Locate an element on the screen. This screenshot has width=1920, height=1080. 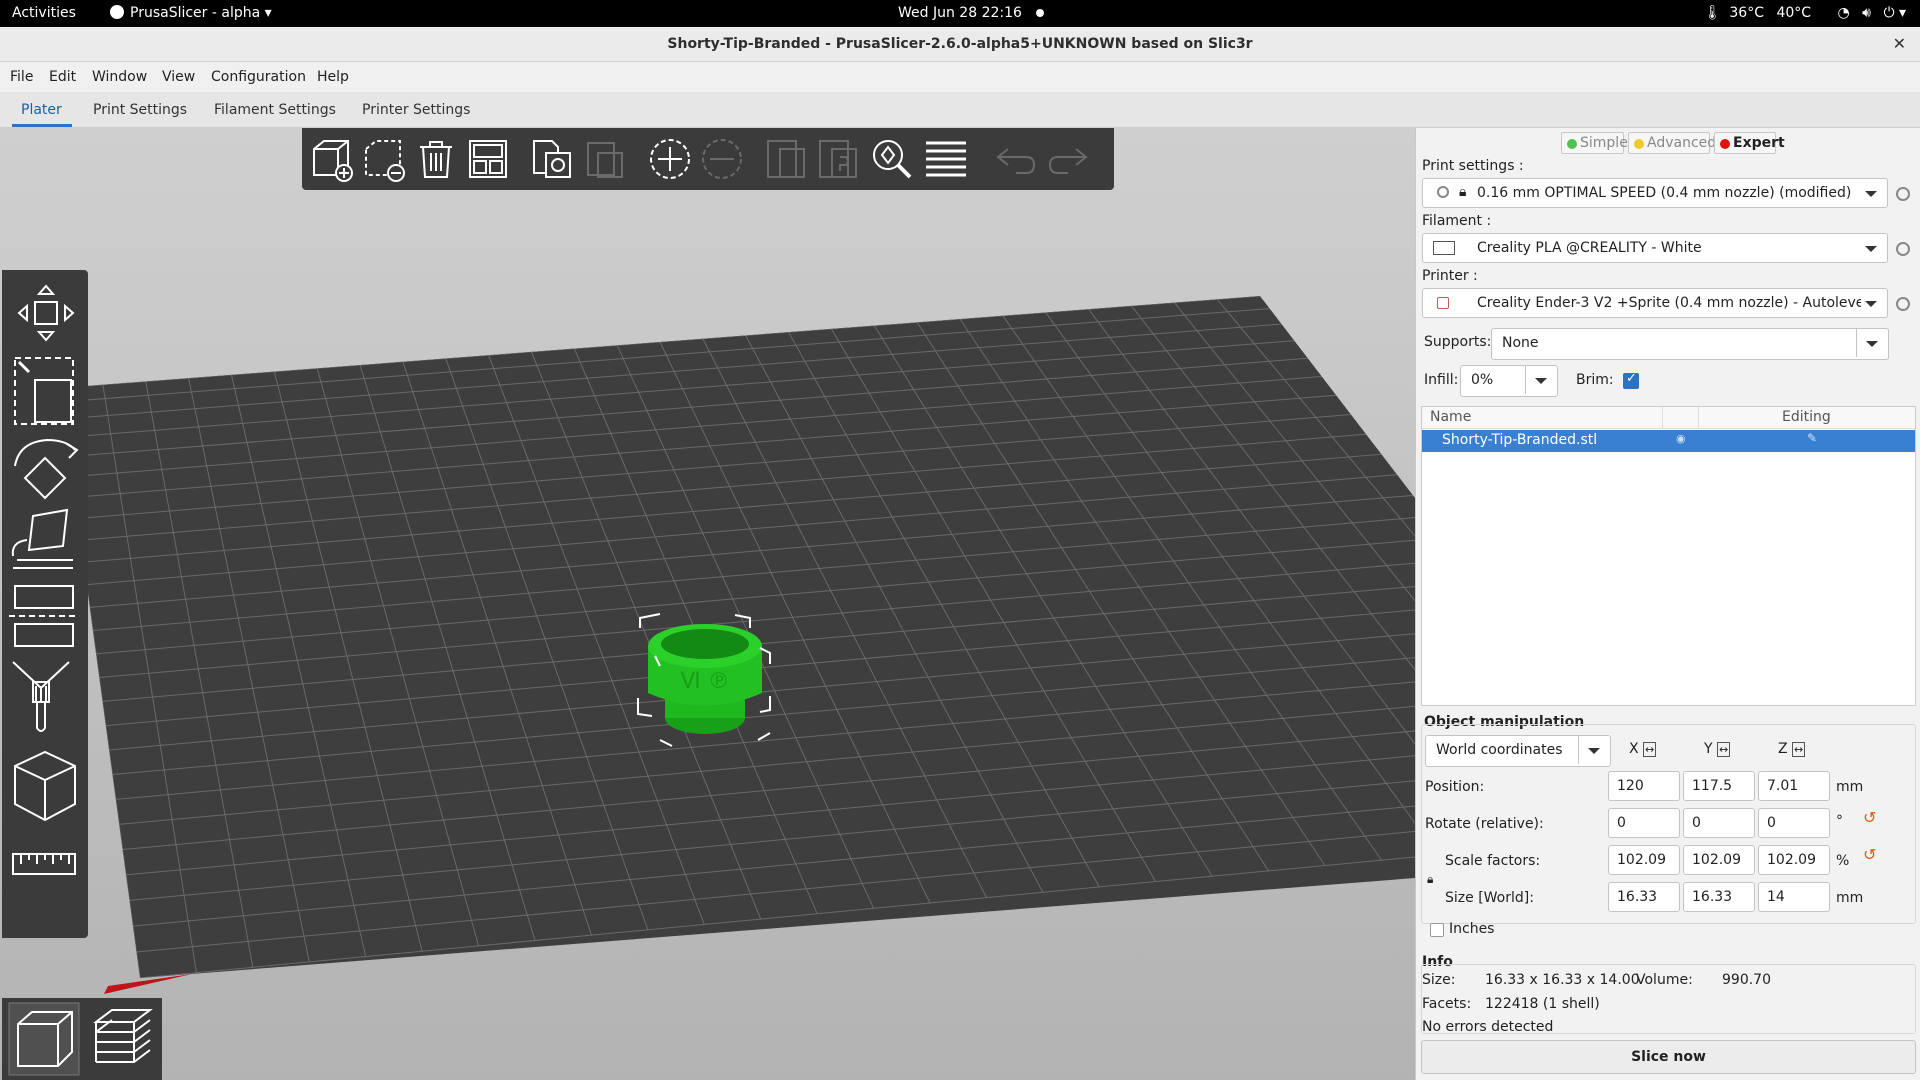
activities-button: Activities is located at coordinates (44, 13).